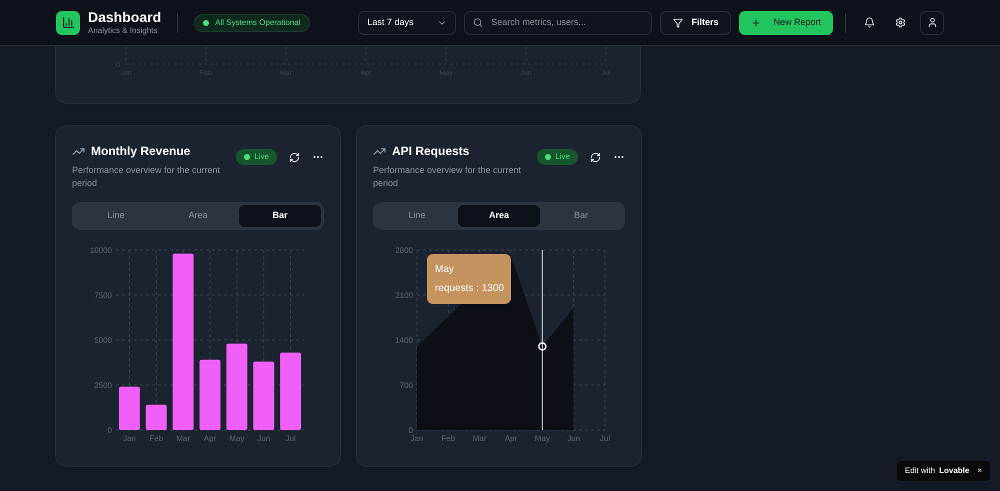  Describe the element at coordinates (125, 16) in the screenshot. I see `app-title: Dashboard` at that location.